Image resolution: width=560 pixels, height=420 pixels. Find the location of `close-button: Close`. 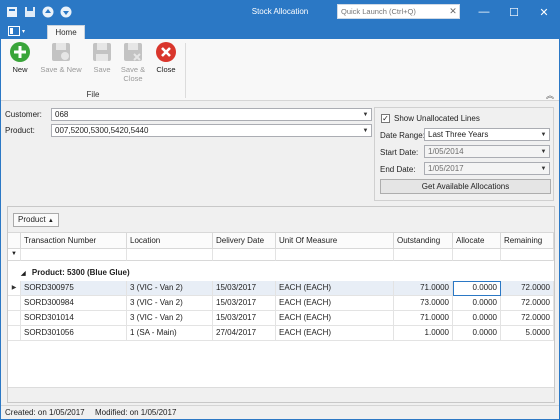

close-button: Close is located at coordinates (166, 57).